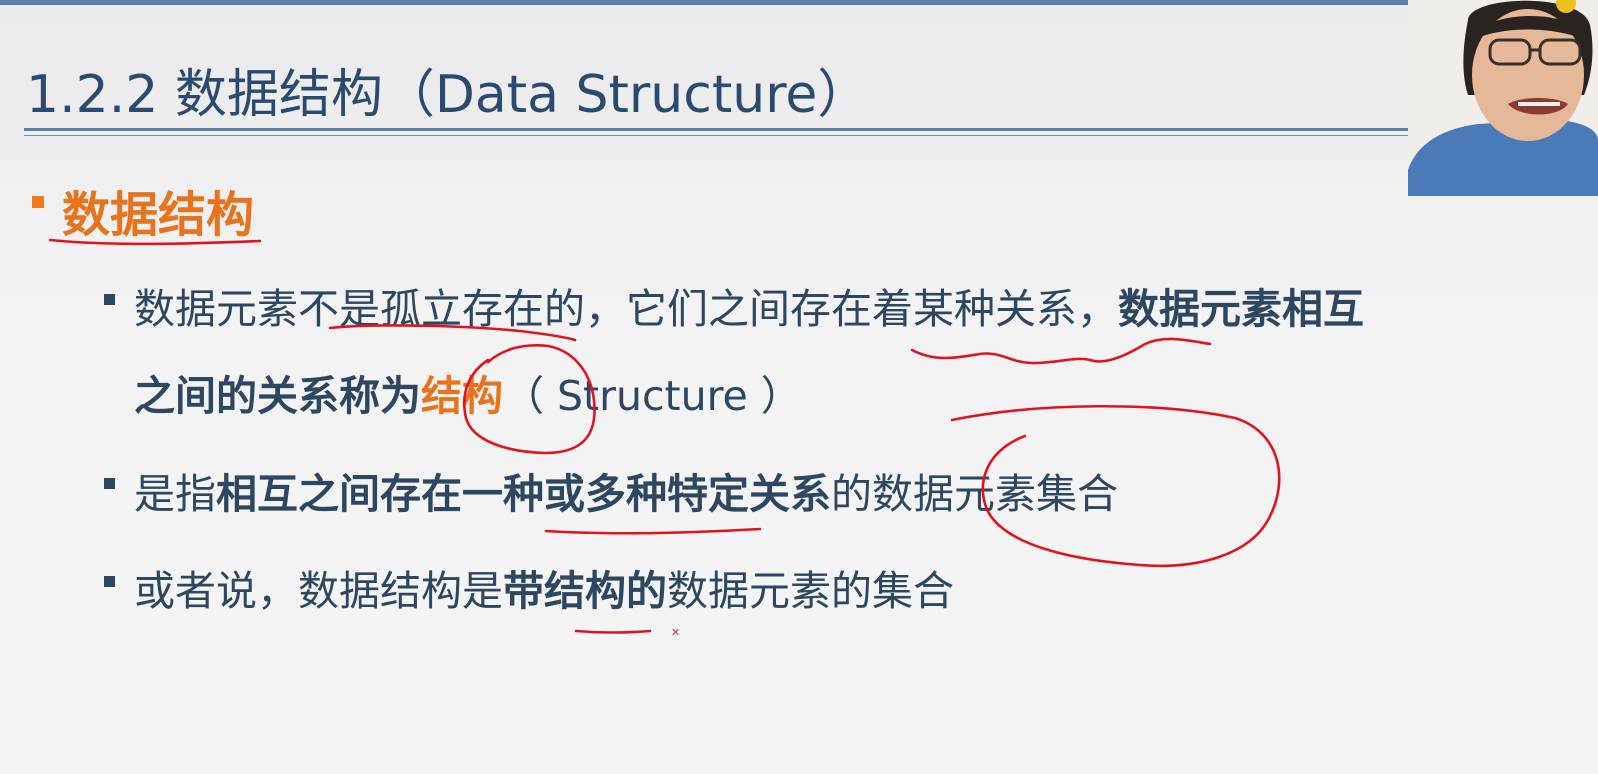 The height and width of the screenshot is (774, 1598). Describe the element at coordinates (676, 632) in the screenshot. I see `cursor-marker-icon: ✕` at that location.